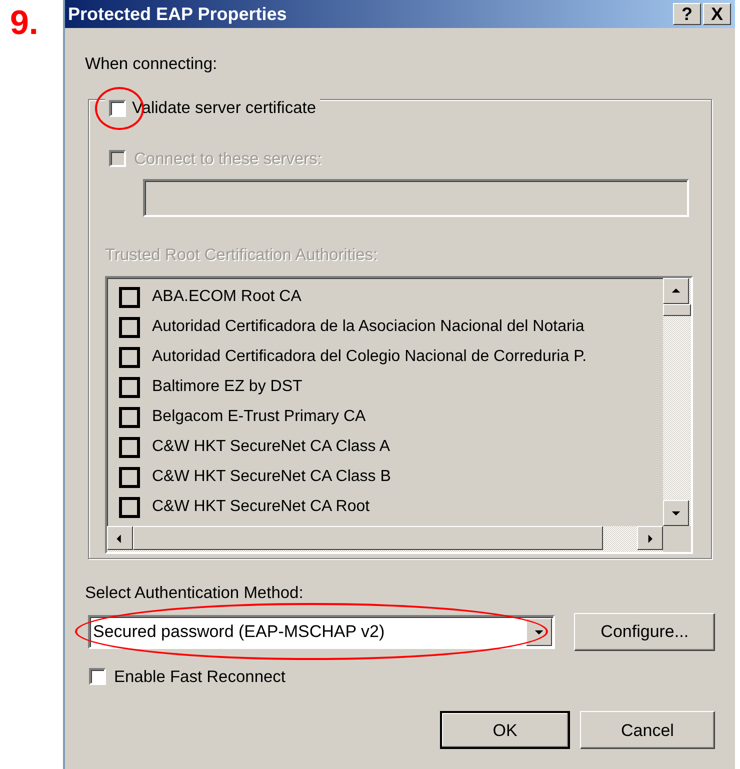 Image resolution: width=740 pixels, height=769 pixels. I want to click on checkbox-label: Enable Fast Reconnect, so click(200, 677).